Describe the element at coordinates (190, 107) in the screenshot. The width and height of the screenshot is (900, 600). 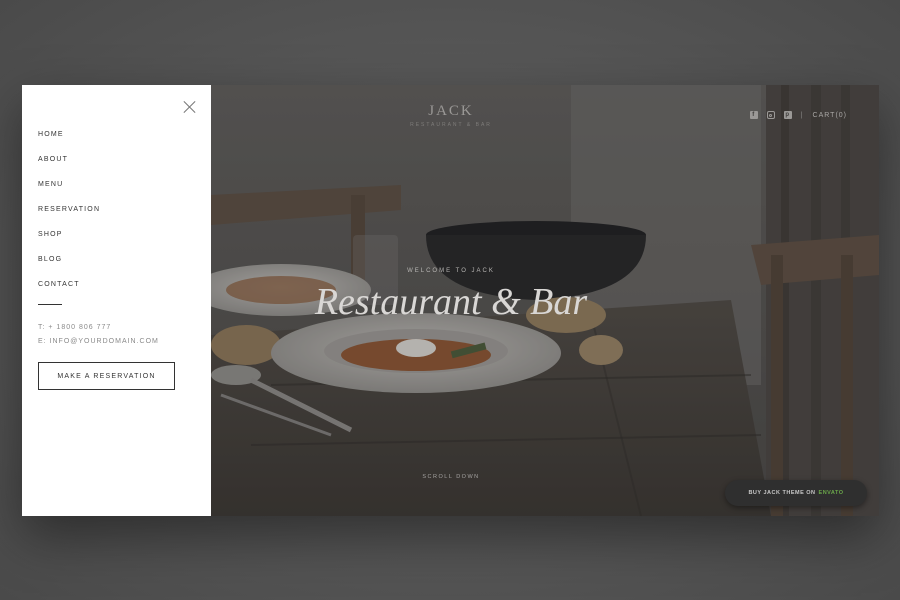
I see `close-icon` at that location.